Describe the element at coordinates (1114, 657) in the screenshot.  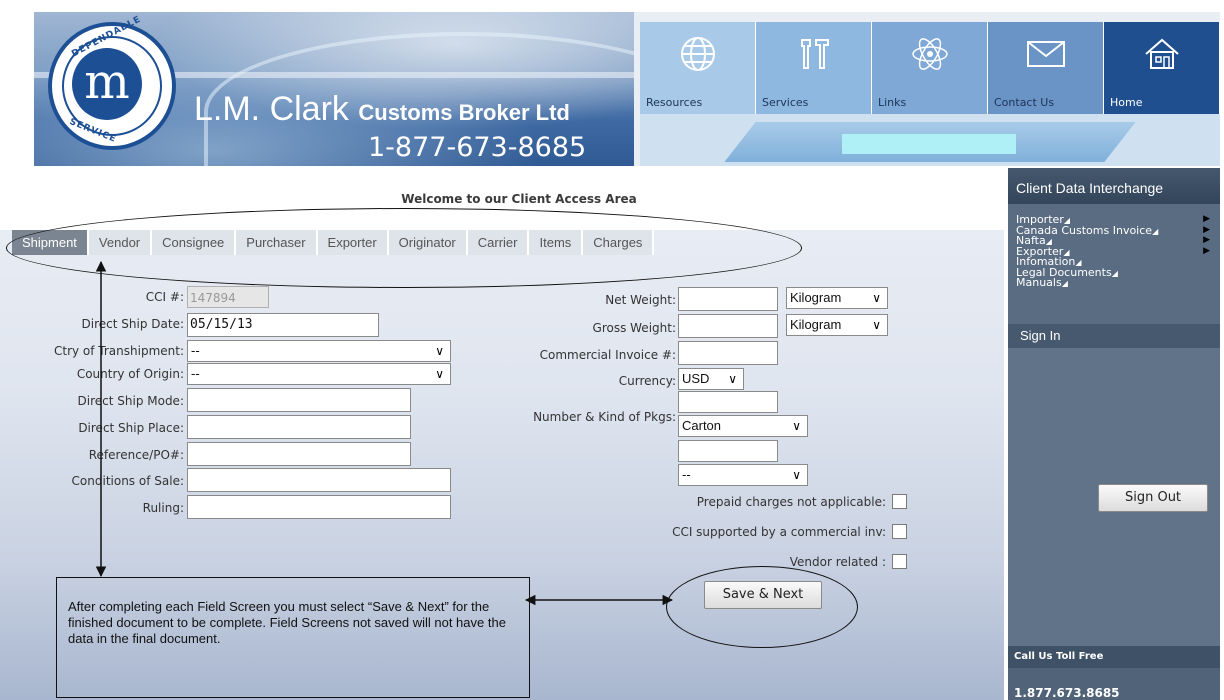
I see `call-us-title: Call Us Toll Free` at that location.